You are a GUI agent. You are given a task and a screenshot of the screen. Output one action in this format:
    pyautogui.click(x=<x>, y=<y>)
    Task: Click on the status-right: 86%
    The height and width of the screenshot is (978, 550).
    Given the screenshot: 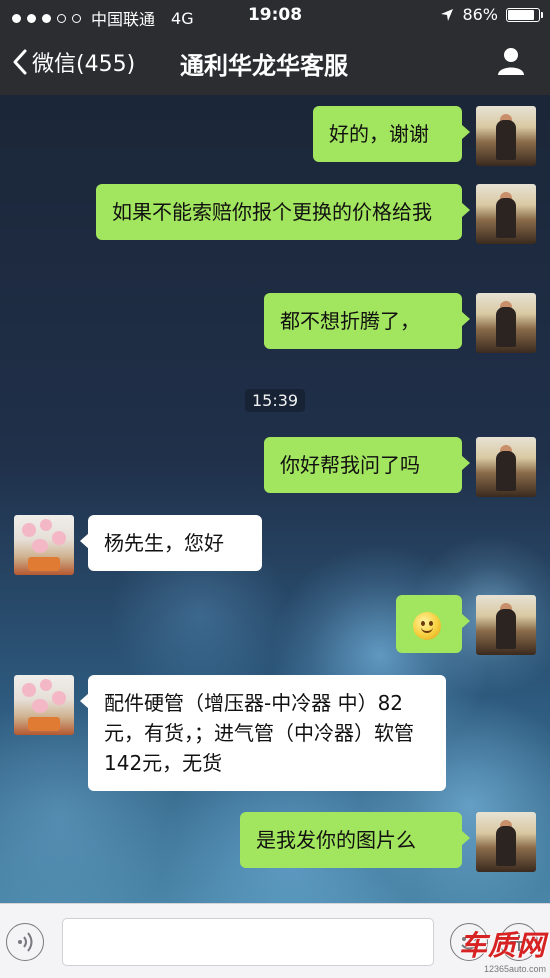 What is the action you would take?
    pyautogui.click(x=491, y=14)
    